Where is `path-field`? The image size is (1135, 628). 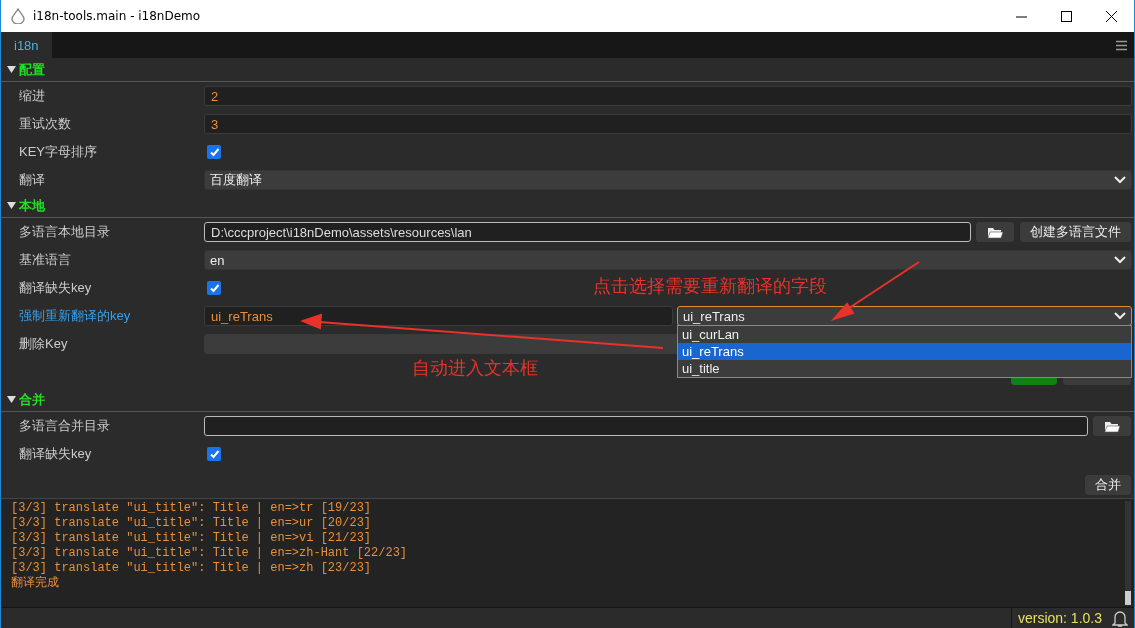 path-field is located at coordinates (646, 426).